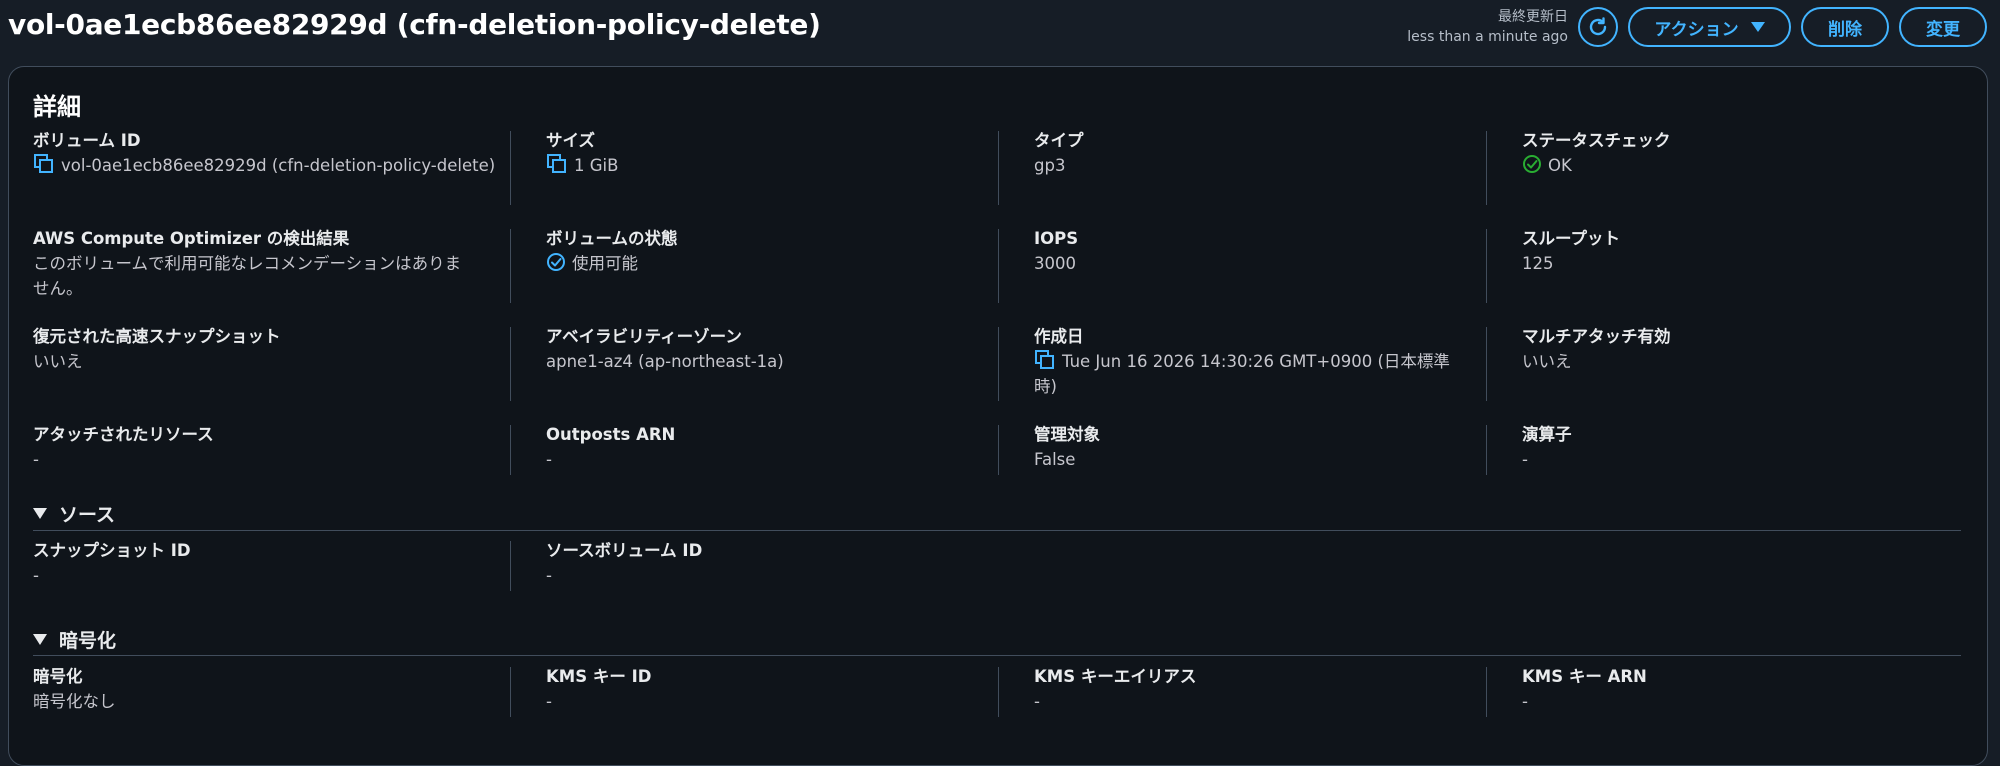  I want to click on field-iops: IOPS 3000, so click(1269, 251).